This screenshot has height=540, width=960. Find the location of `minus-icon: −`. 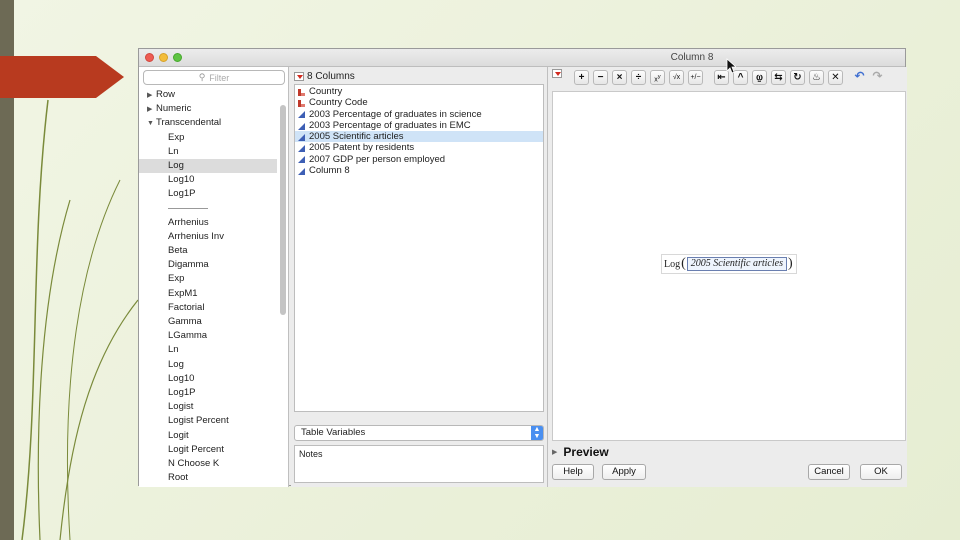

minus-icon: − is located at coordinates (600, 77).